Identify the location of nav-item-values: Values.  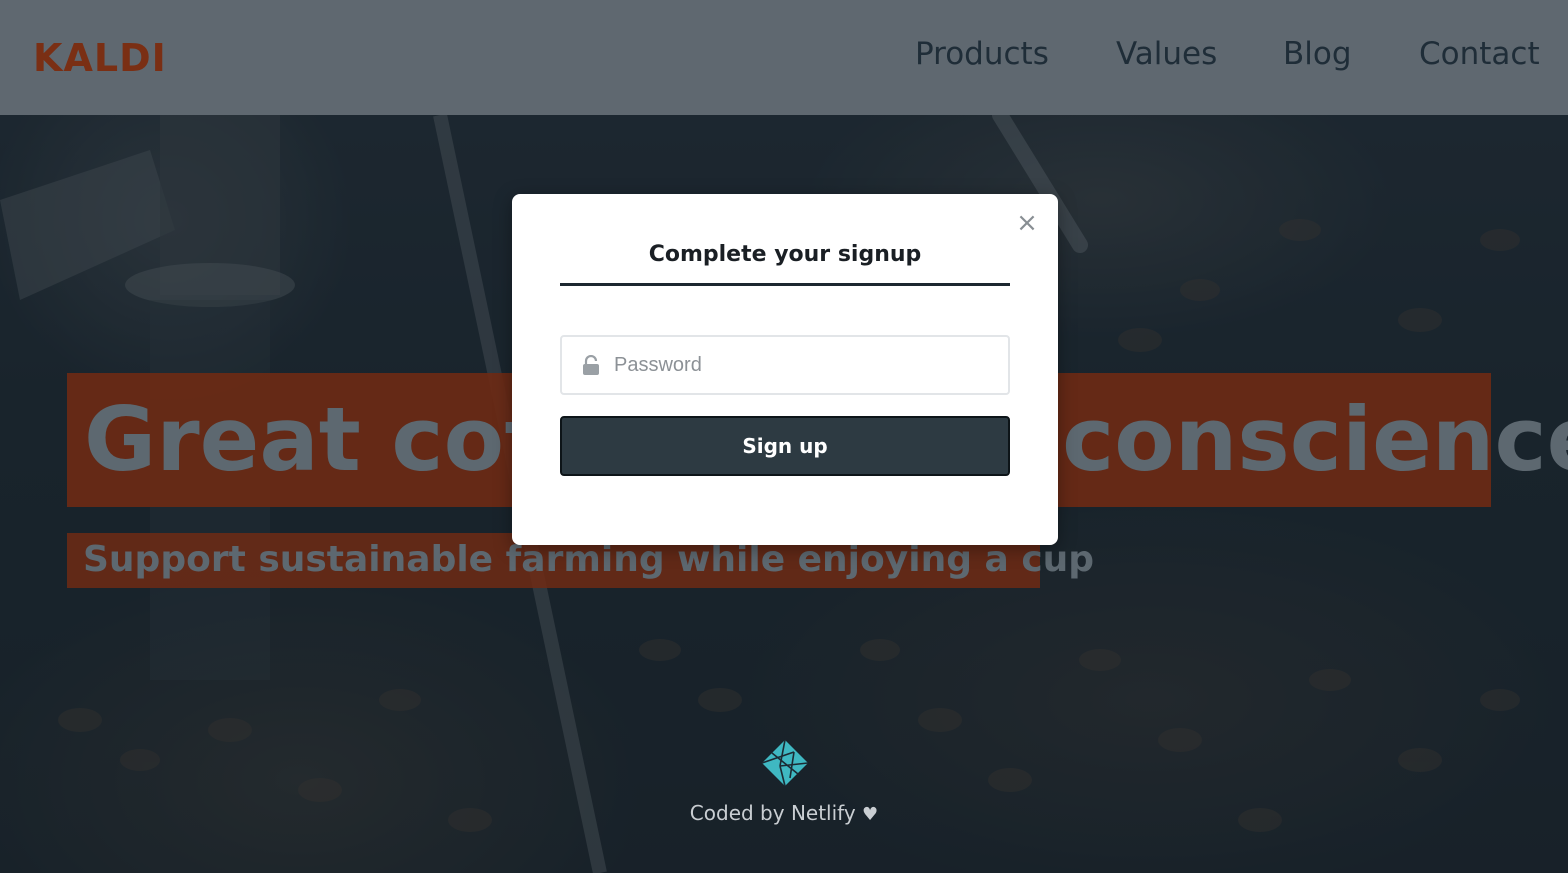
(1166, 54).